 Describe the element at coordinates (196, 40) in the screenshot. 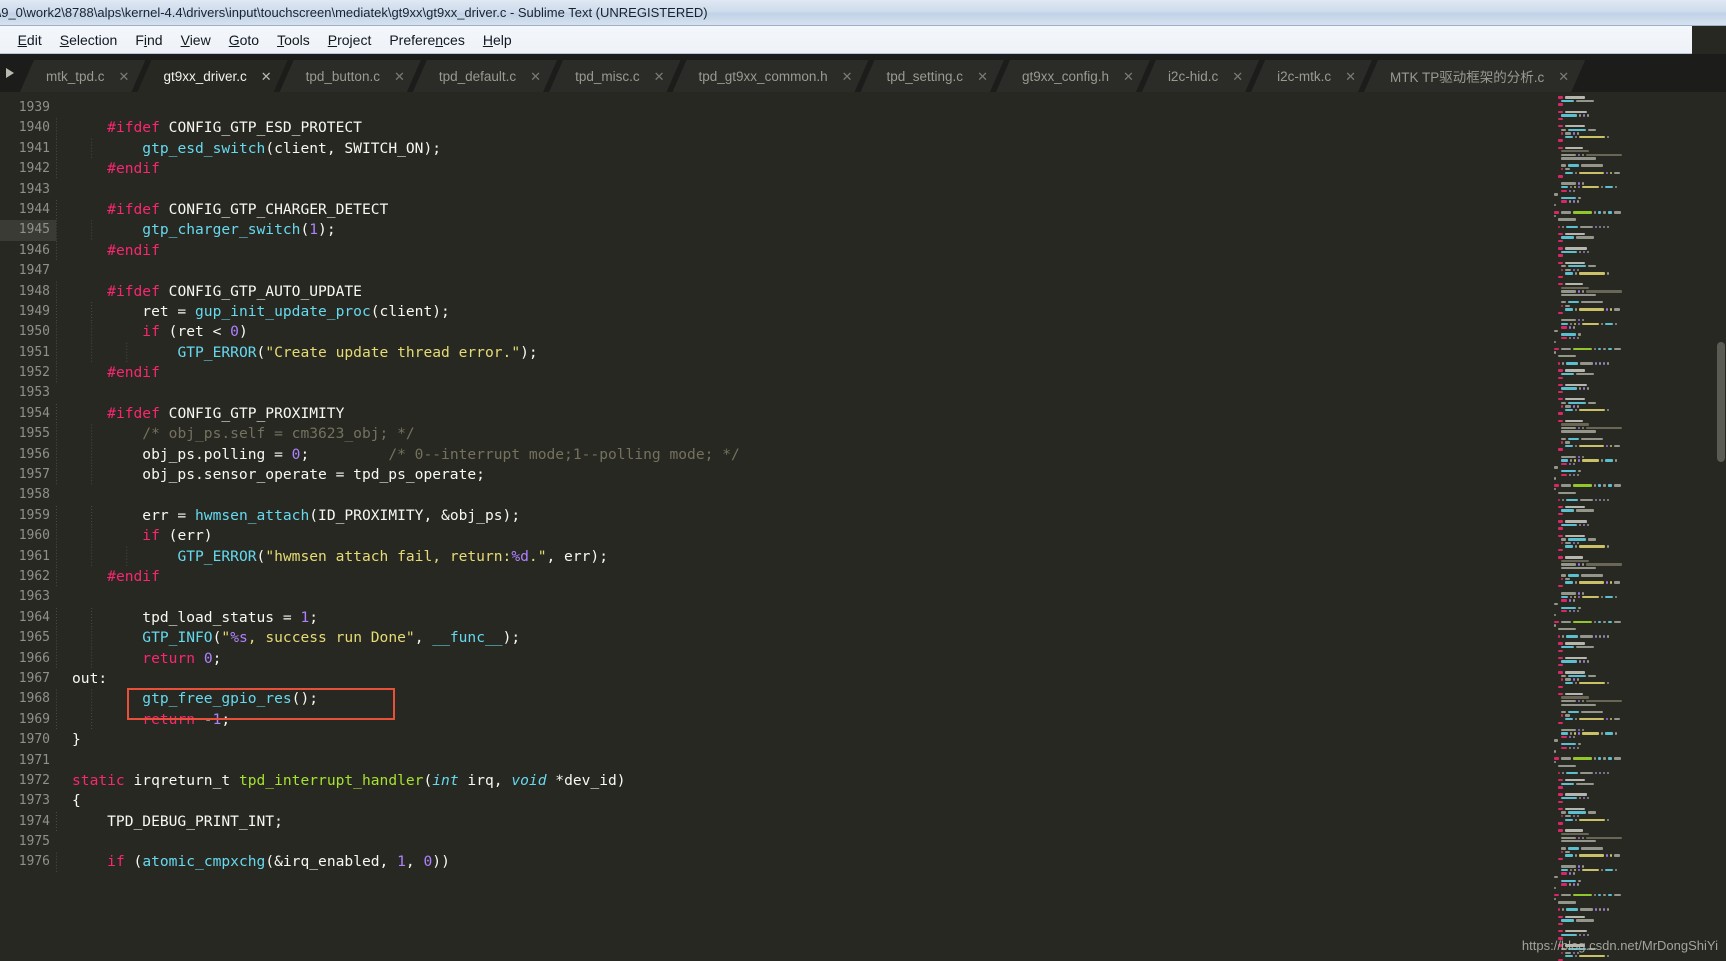

I see `menu-item-view: View` at that location.